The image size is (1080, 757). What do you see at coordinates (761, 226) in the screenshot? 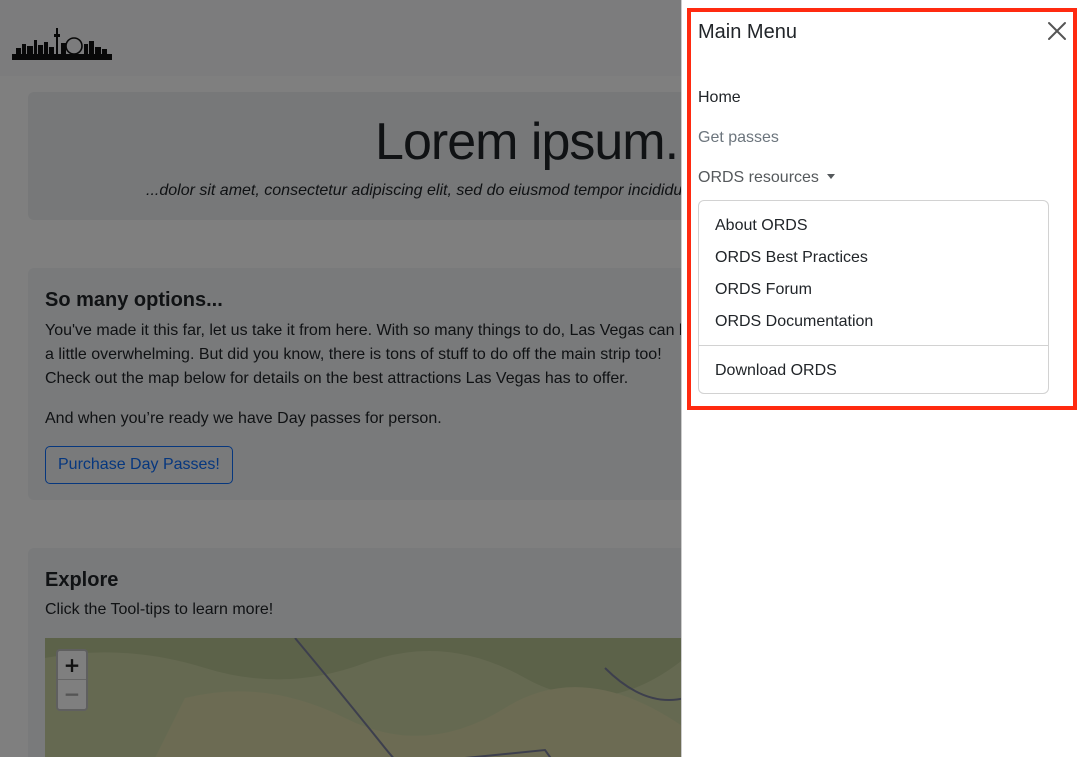
I see `dropdown-item-about-ords: About ORDS` at bounding box center [761, 226].